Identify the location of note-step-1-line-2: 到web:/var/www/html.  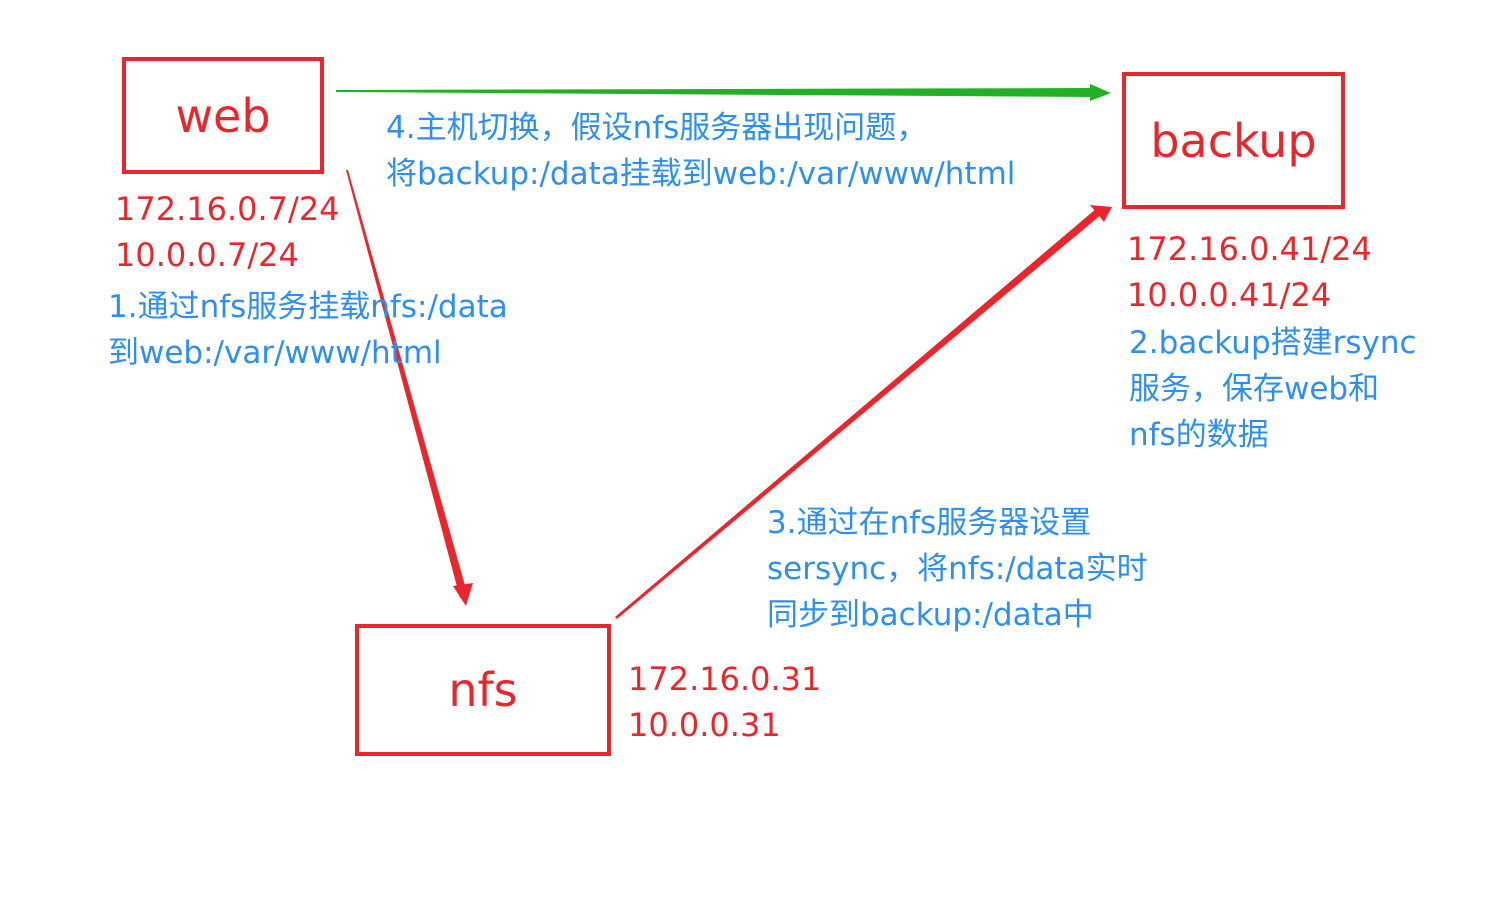
(275, 353).